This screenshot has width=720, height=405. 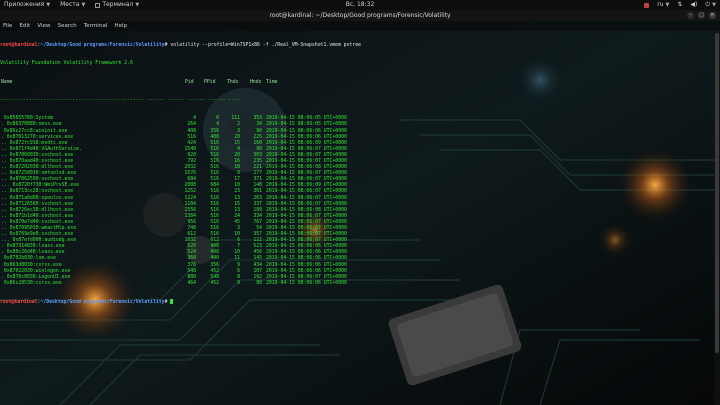 What do you see at coordinates (256, 82) in the screenshot?
I see `header-hnds: Hnds` at bounding box center [256, 82].